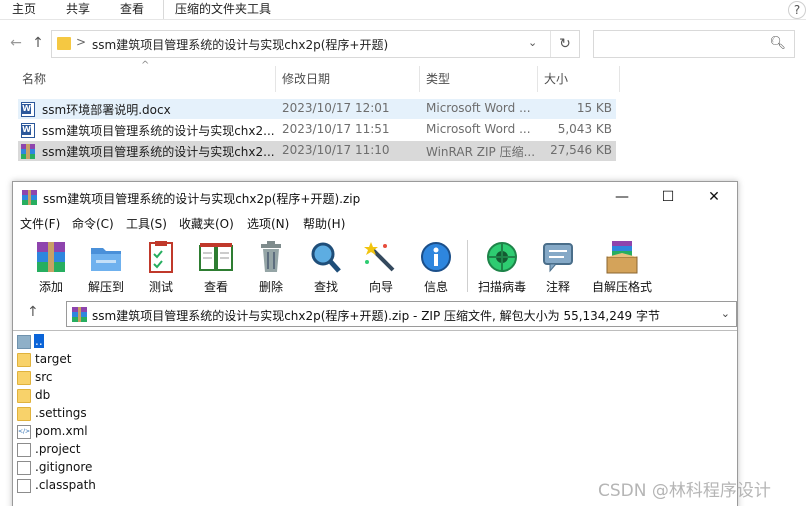 This screenshot has height=506, width=806. I want to click on toolbar-label: 自解压格式, so click(621, 287).